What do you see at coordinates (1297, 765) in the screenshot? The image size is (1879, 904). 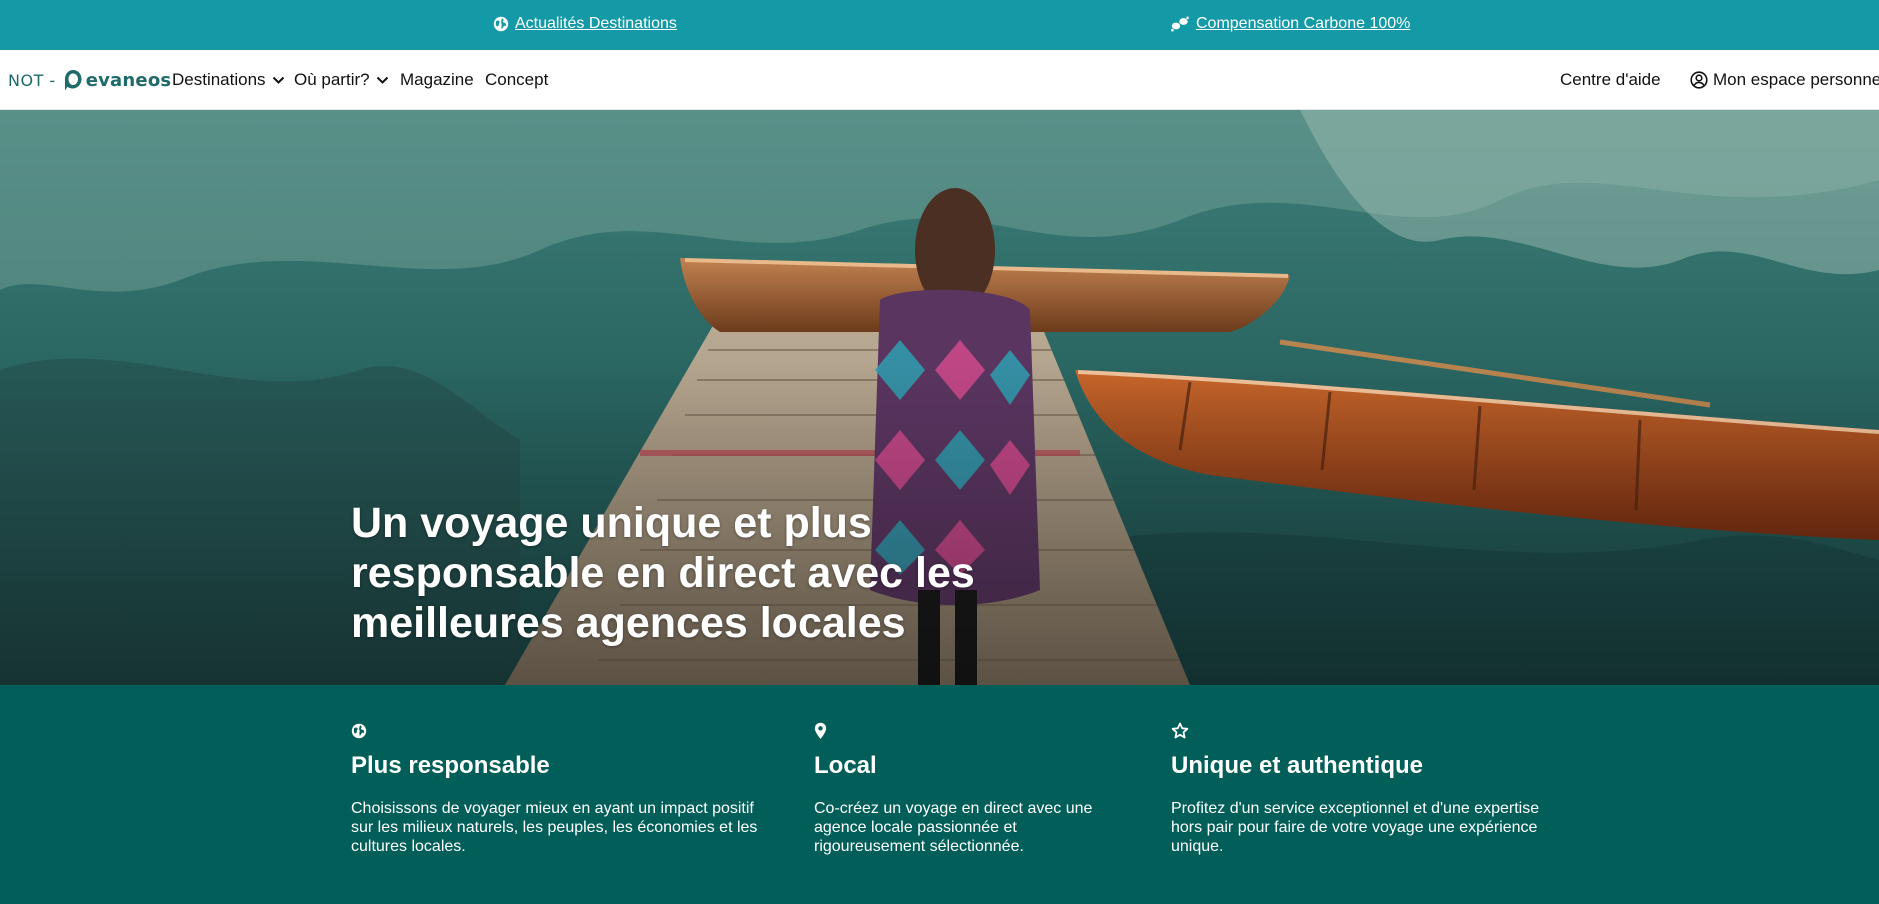 I see `feature-title: Unique et authentique` at bounding box center [1297, 765].